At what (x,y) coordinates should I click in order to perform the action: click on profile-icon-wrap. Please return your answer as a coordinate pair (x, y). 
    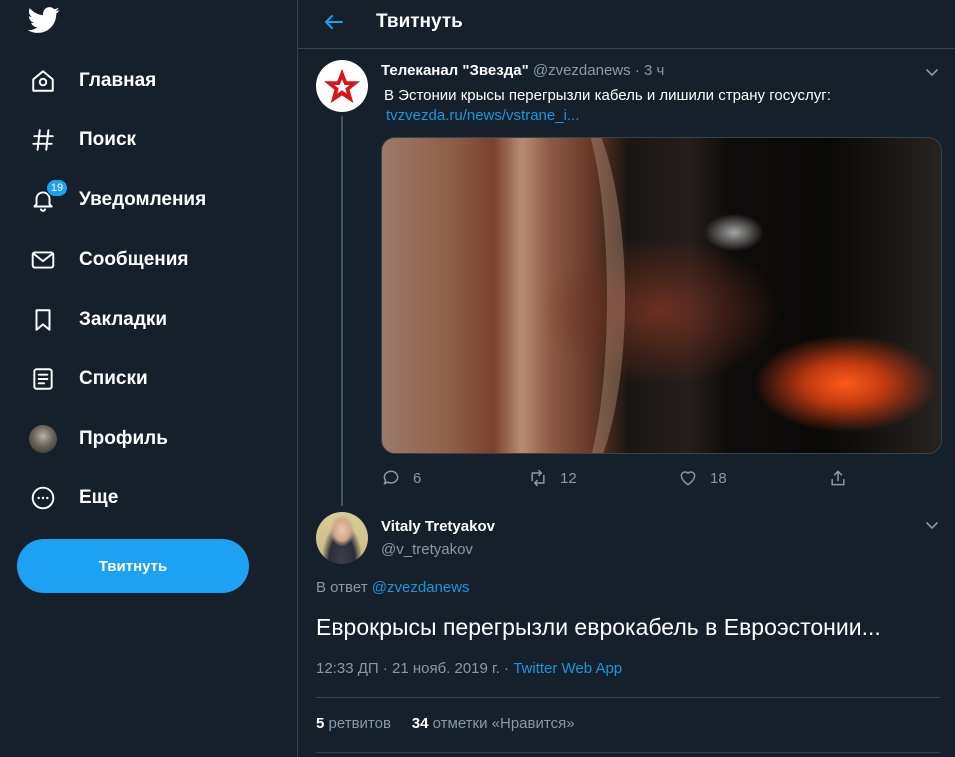
    Looking at the image, I should click on (43, 439).